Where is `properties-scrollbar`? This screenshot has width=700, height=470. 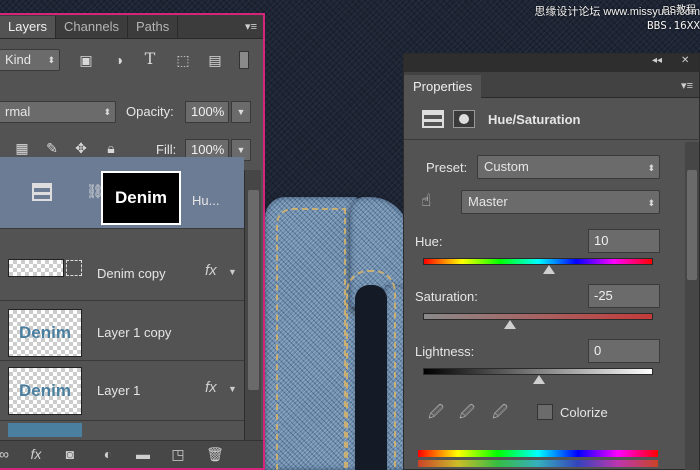
properties-scrollbar is located at coordinates (692, 306).